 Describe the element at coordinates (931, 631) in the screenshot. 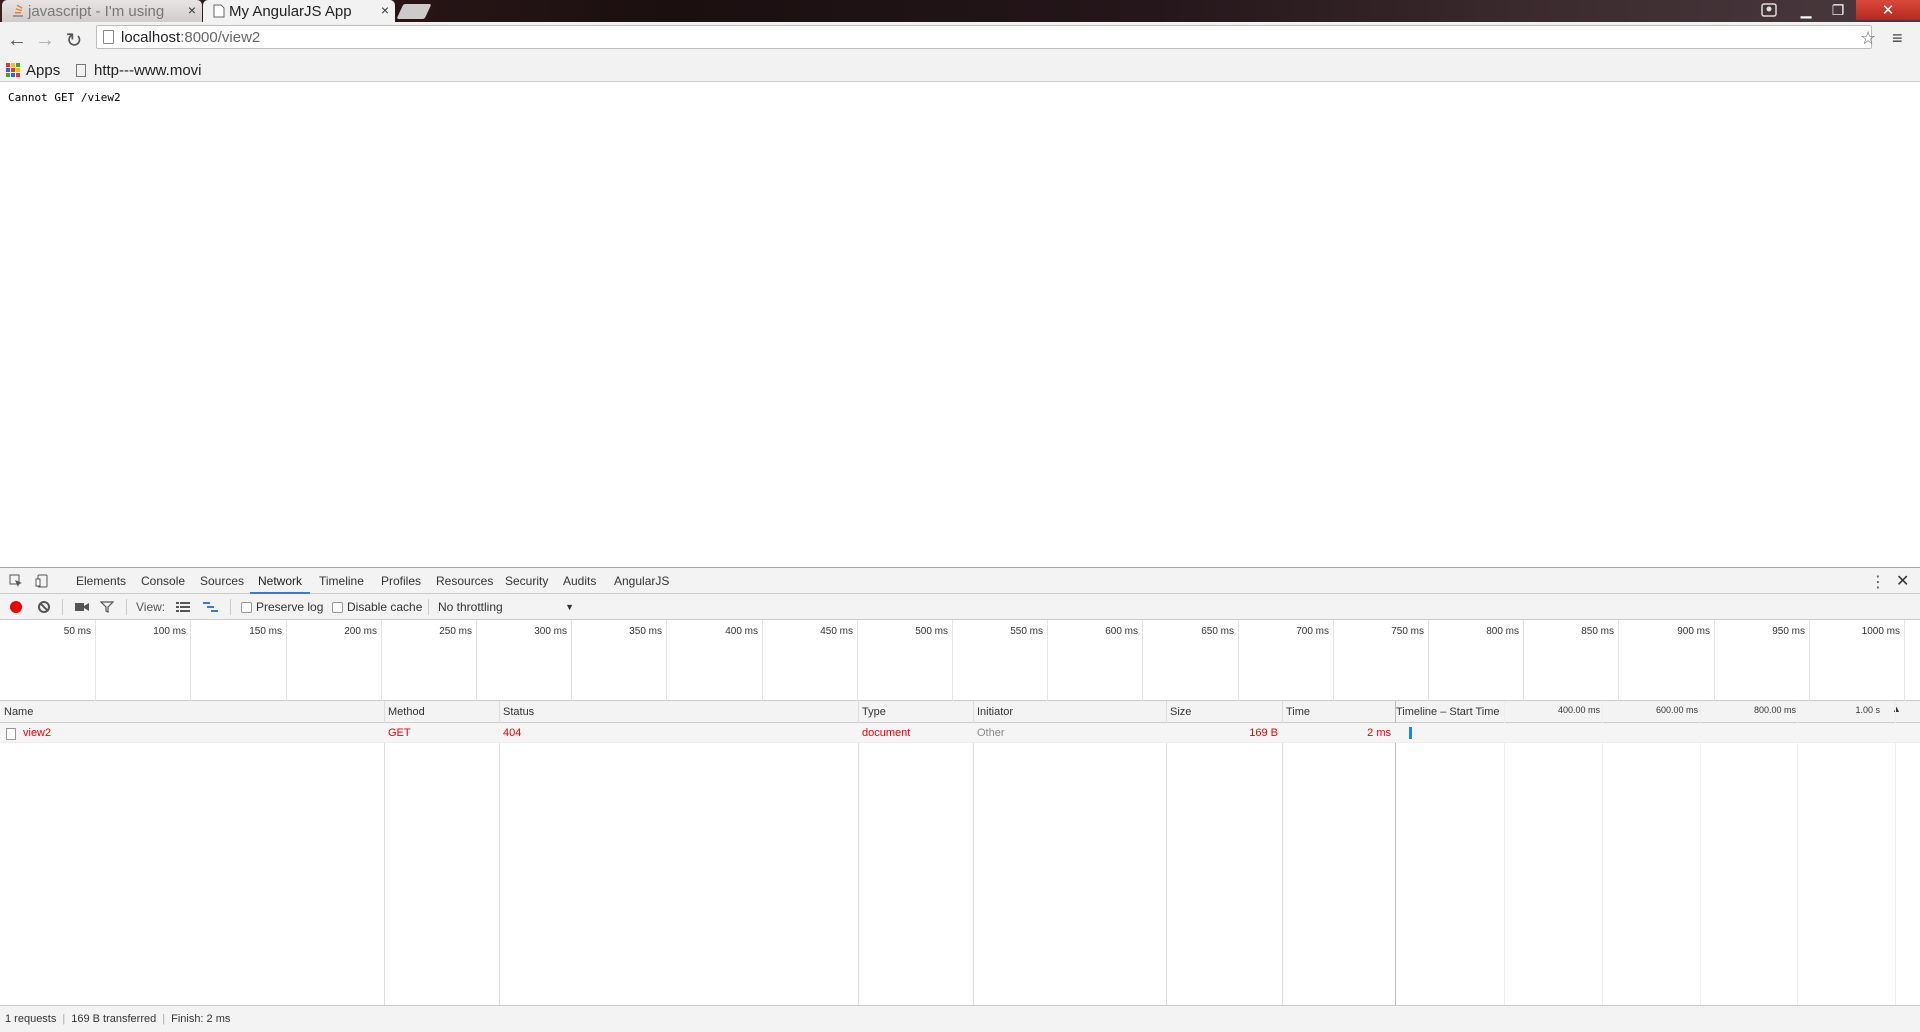

I see `overview-tick-label: 500 ms` at that location.